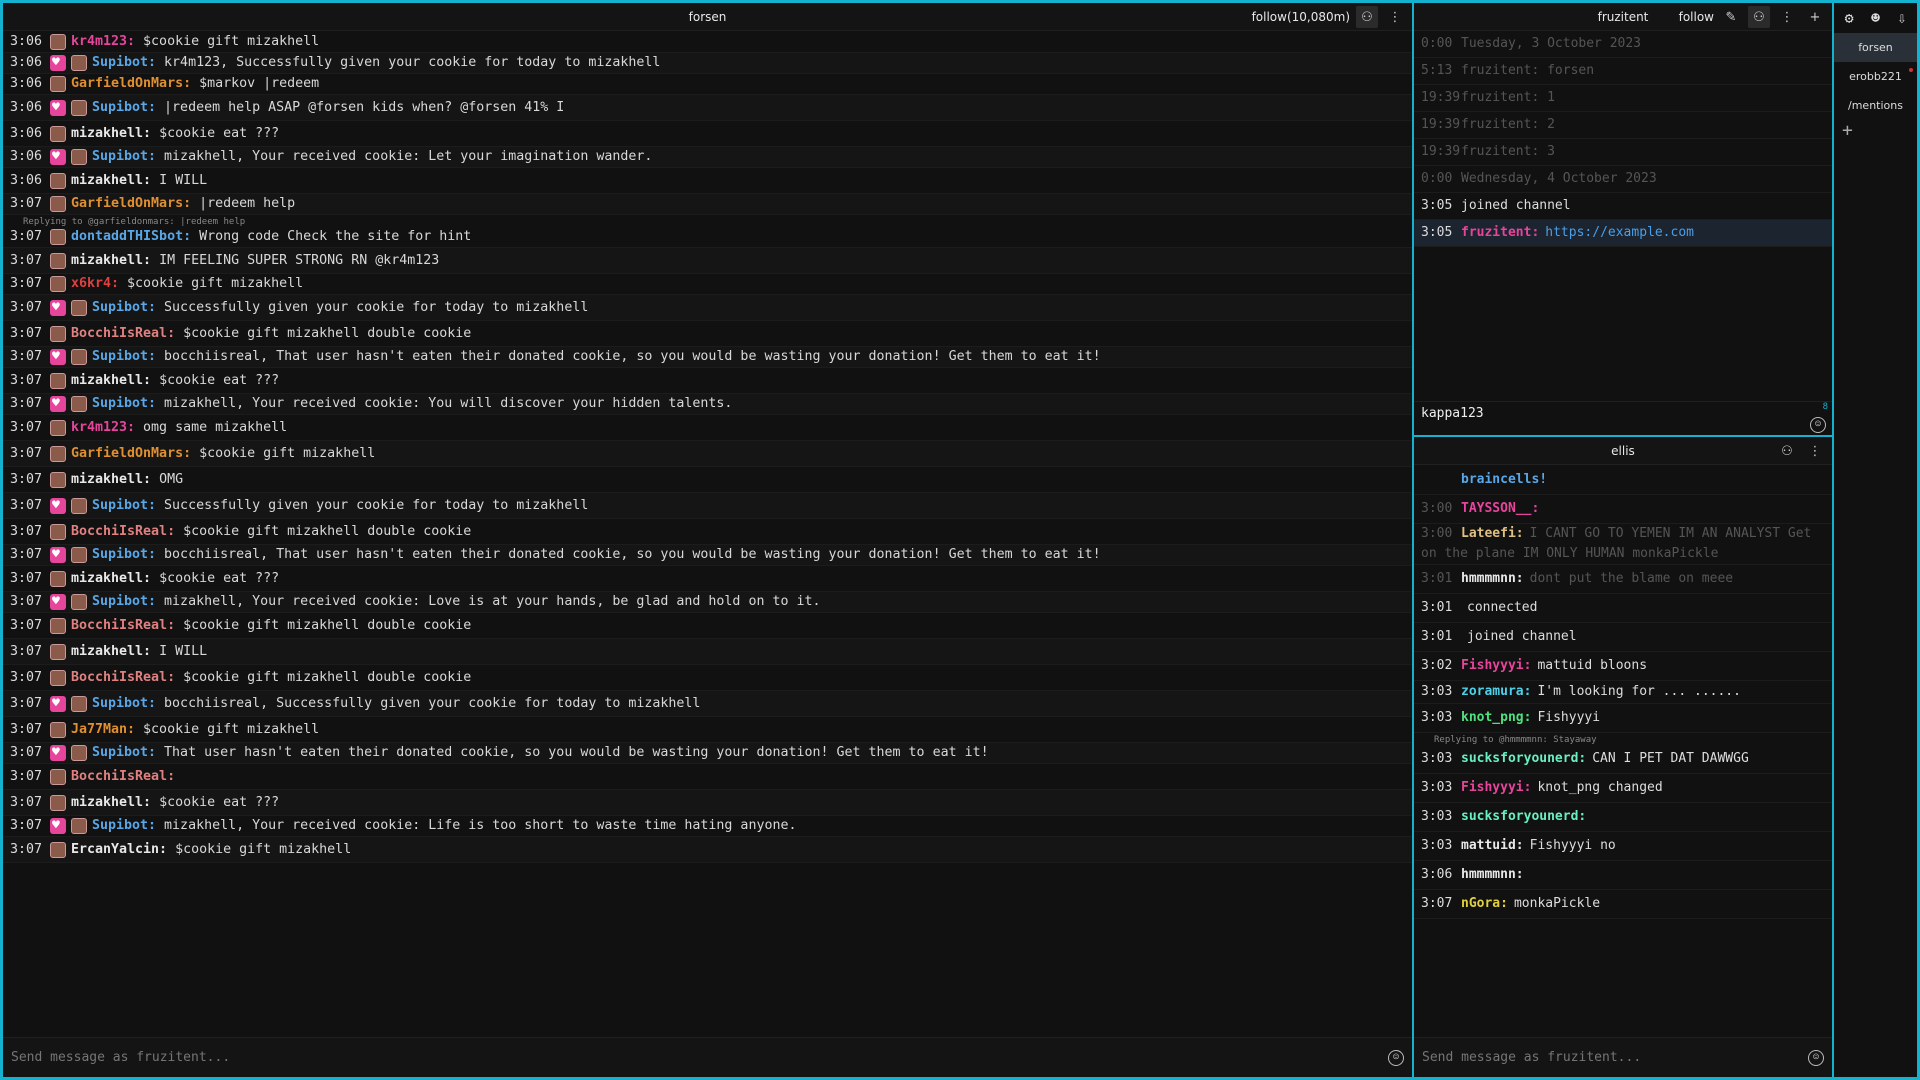 This screenshot has width=1920, height=1080. What do you see at coordinates (131, 237) in the screenshot?
I see `username: dontaddTHISbot:` at bounding box center [131, 237].